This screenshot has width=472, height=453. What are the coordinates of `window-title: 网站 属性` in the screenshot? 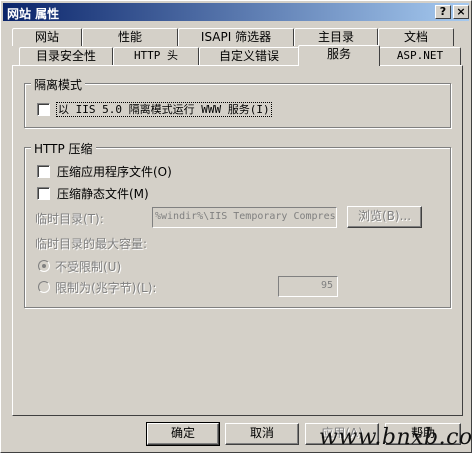 It's located at (33, 14).